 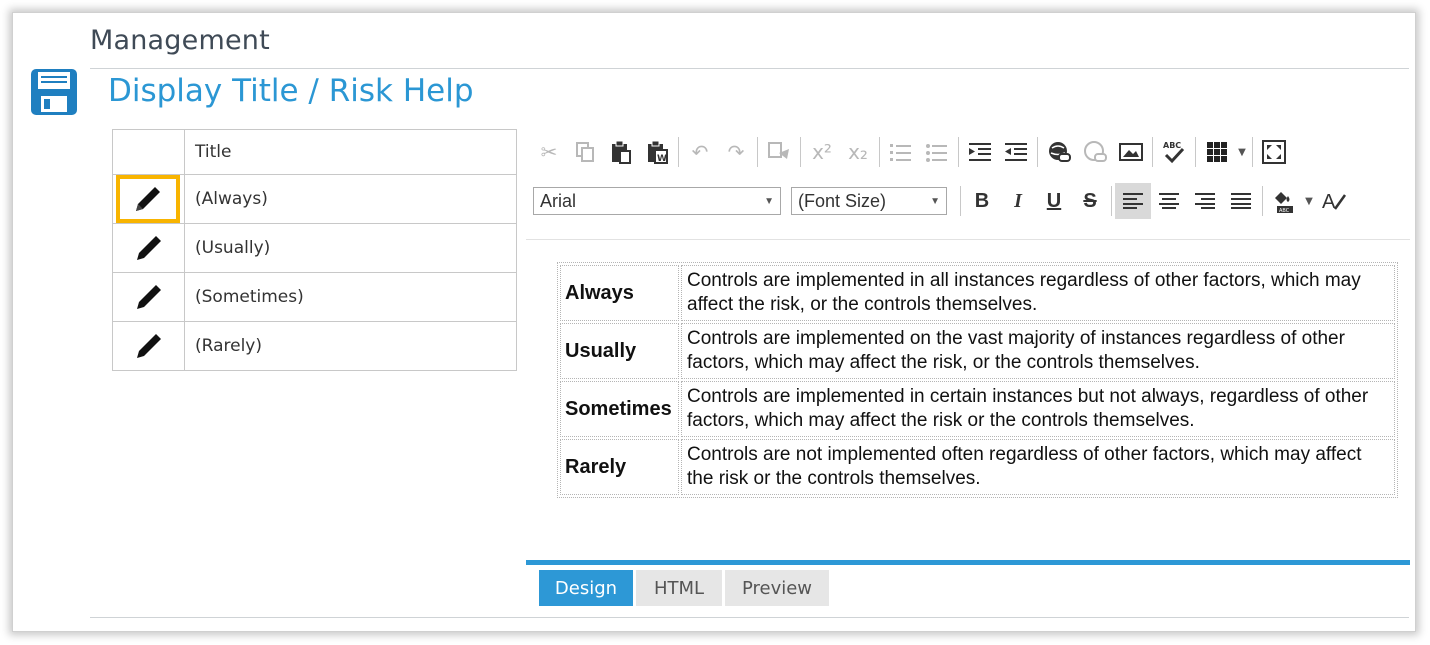 What do you see at coordinates (350, 152) in the screenshot?
I see `grid-header-title: Title` at bounding box center [350, 152].